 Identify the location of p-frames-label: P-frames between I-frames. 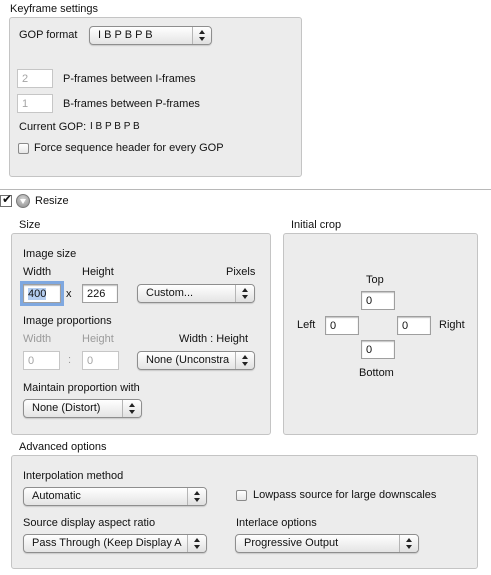
(129, 79).